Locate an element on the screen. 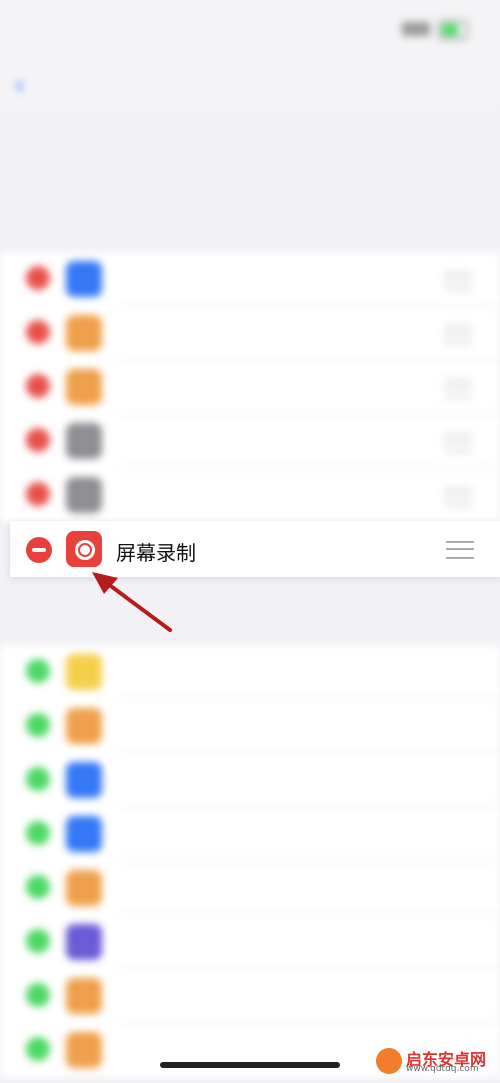 This screenshot has width=500, height=1083. arrow-annotation is located at coordinates (132, 602).